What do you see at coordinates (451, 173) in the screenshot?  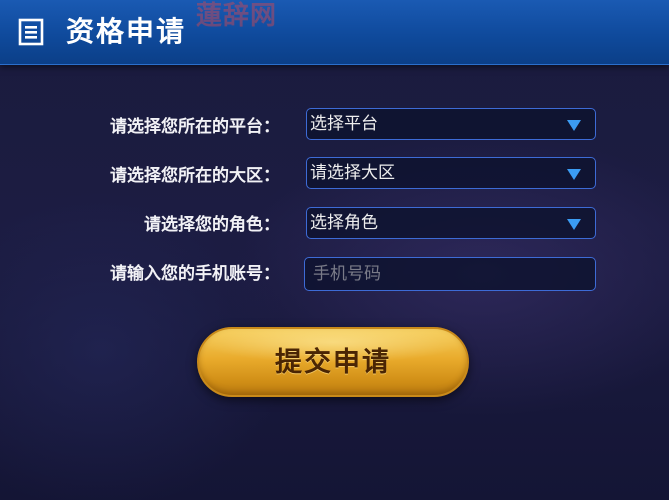 I see `region-select: 请选择大区` at bounding box center [451, 173].